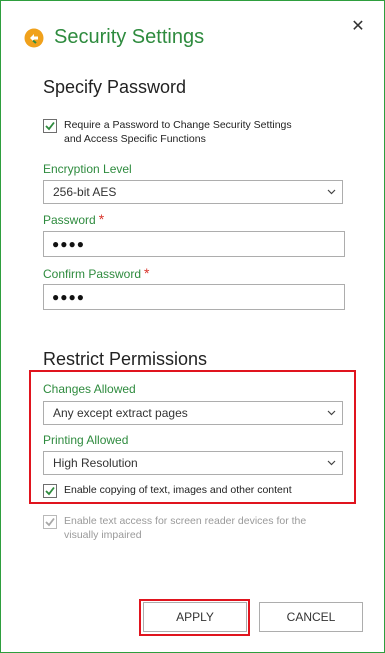  What do you see at coordinates (135, 139) in the screenshot?
I see `require-password-label-line2: and Access Specific Functions` at bounding box center [135, 139].